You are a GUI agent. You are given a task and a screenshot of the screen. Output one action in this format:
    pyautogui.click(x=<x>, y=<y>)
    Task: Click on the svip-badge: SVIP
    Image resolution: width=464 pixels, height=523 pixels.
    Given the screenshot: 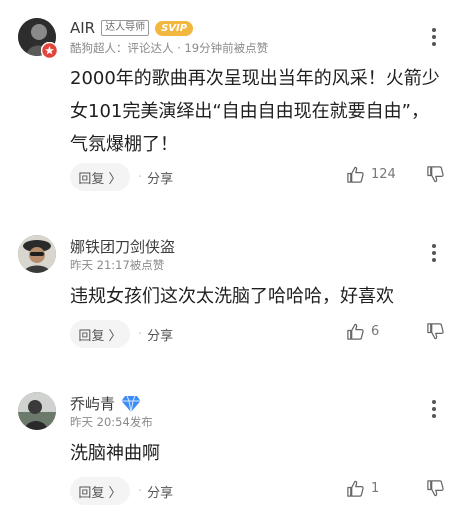 What is the action you would take?
    pyautogui.click(x=174, y=28)
    